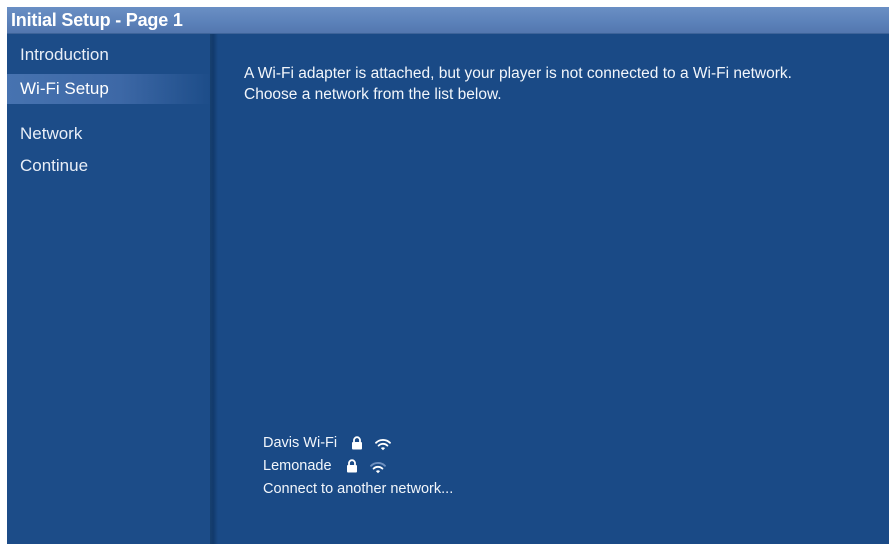 The width and height of the screenshot is (889, 544). Describe the element at coordinates (116, 134) in the screenshot. I see `sidebar-item-network: Network` at that location.